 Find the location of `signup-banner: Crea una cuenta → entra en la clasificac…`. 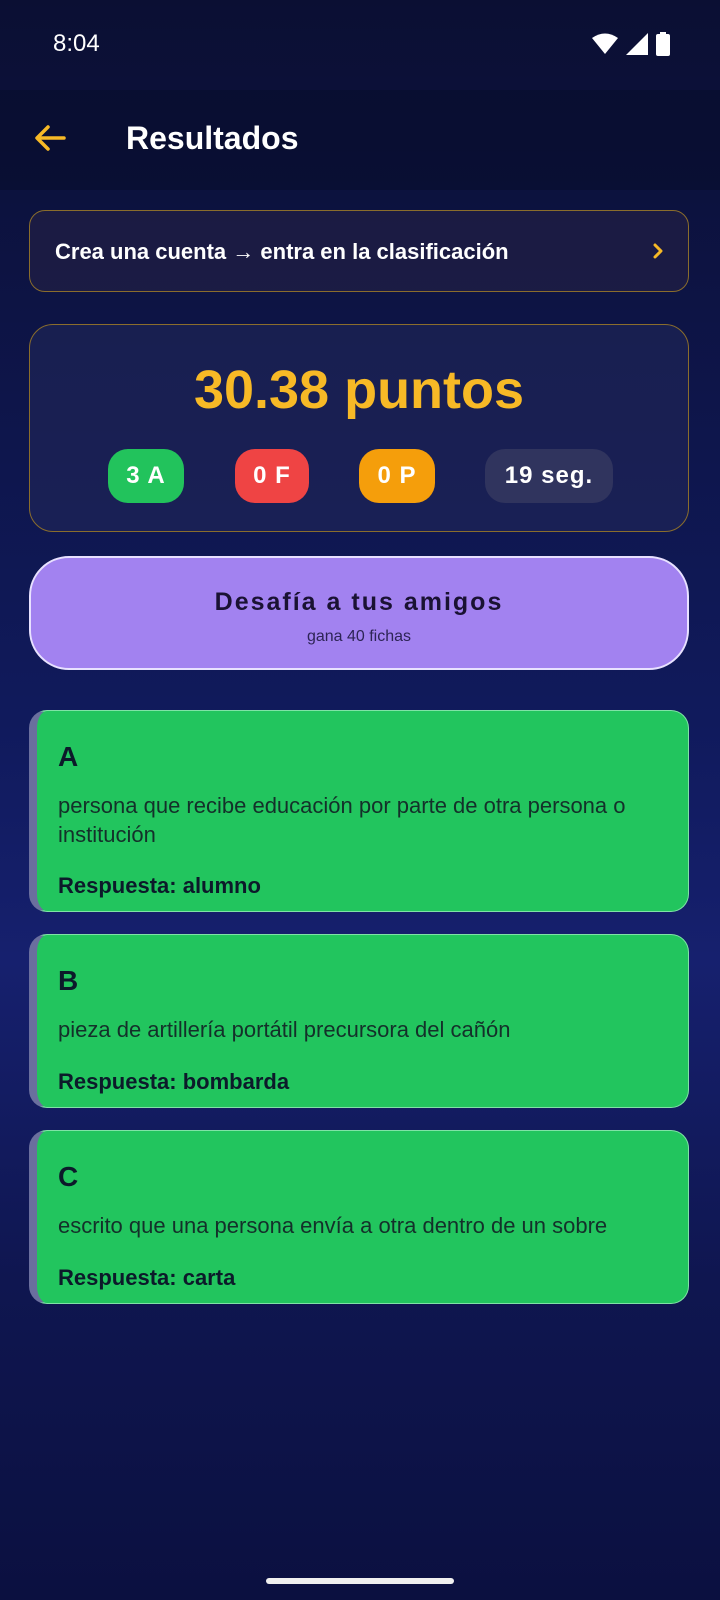

signup-banner: Crea una cuenta → entra en la clasificac… is located at coordinates (359, 251).